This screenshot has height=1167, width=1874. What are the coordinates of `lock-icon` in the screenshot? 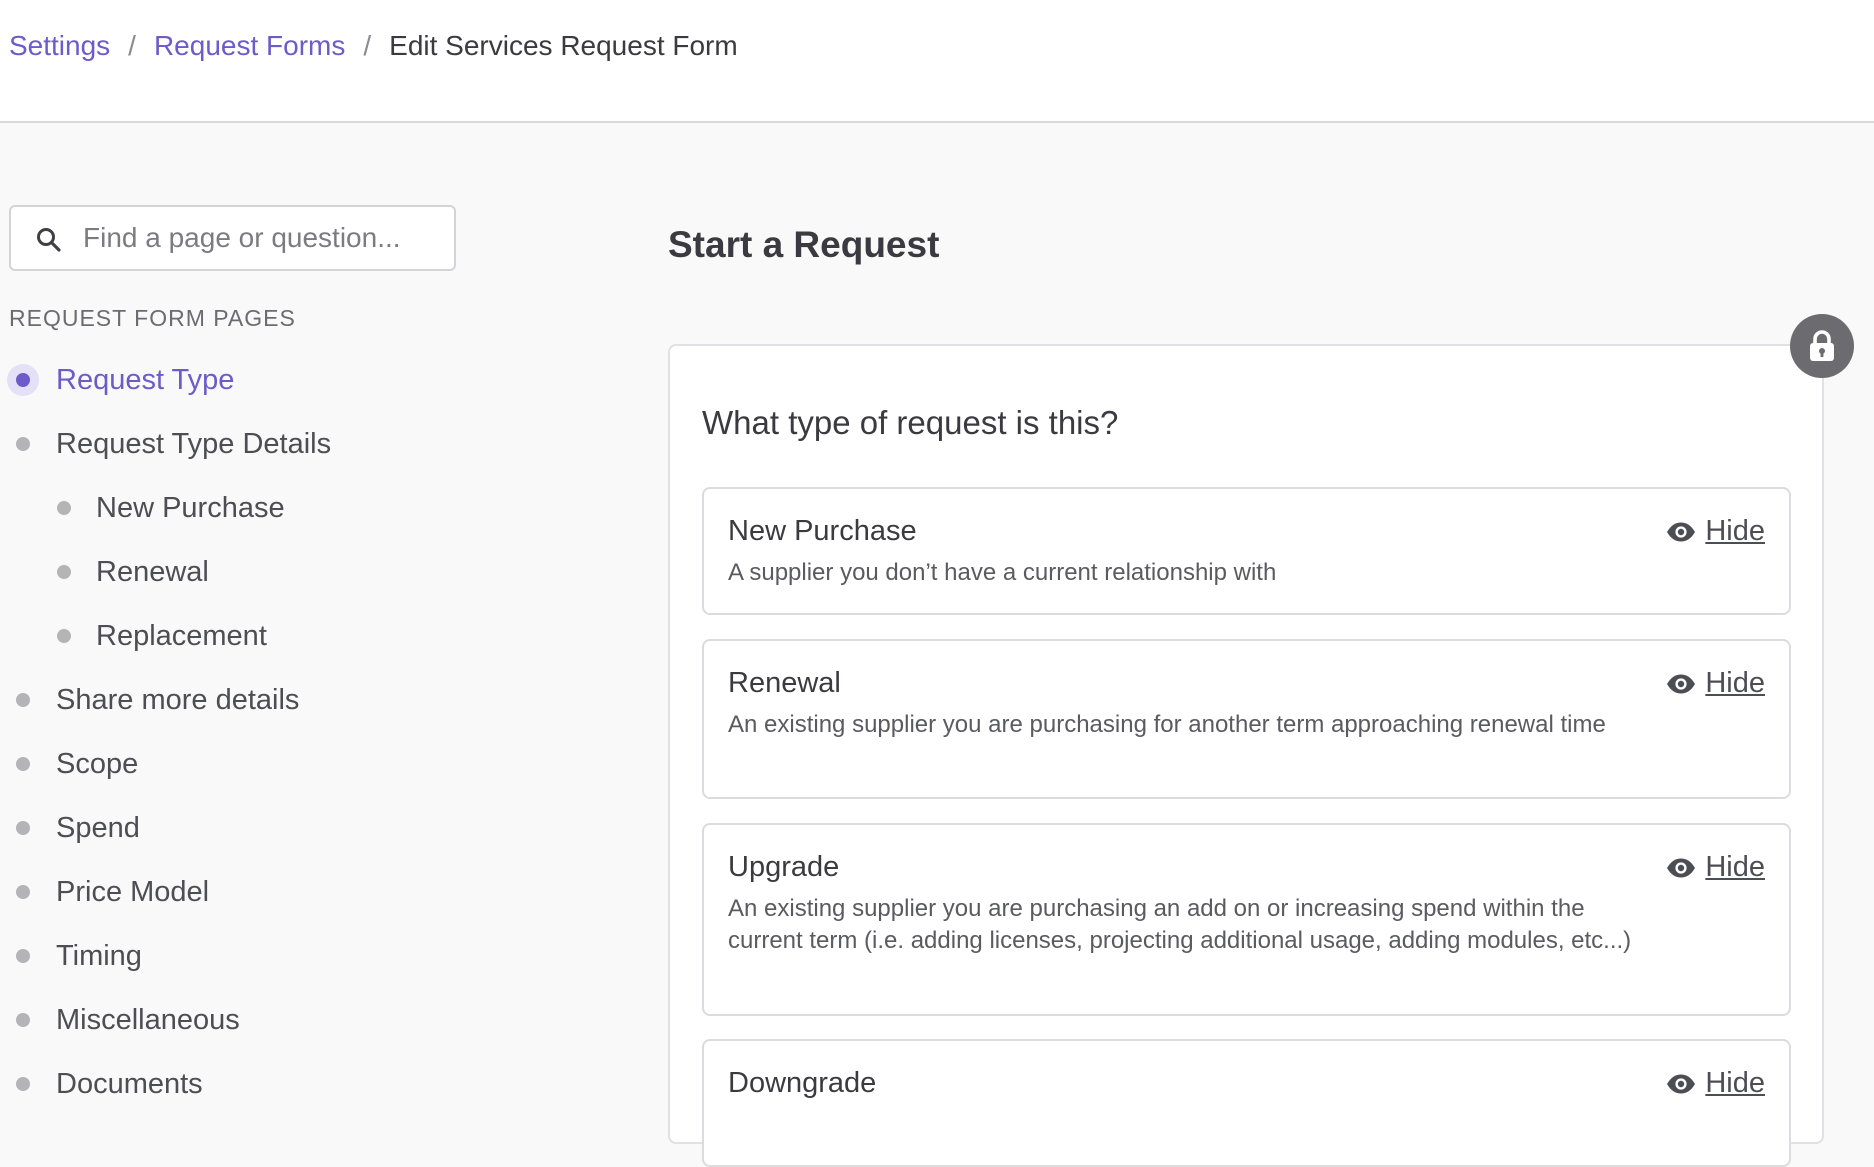 It's located at (1822, 345).